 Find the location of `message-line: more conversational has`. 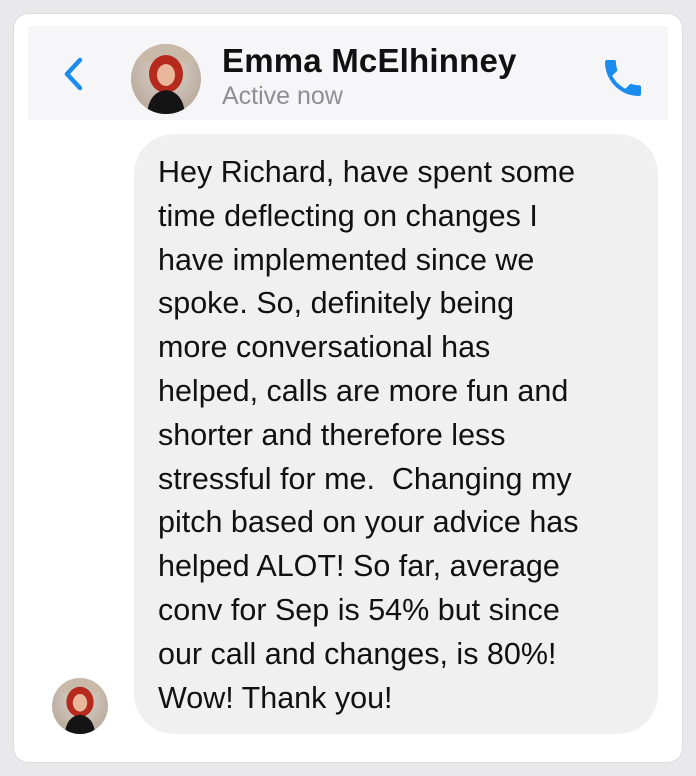

message-line: more conversational has is located at coordinates (324, 347).